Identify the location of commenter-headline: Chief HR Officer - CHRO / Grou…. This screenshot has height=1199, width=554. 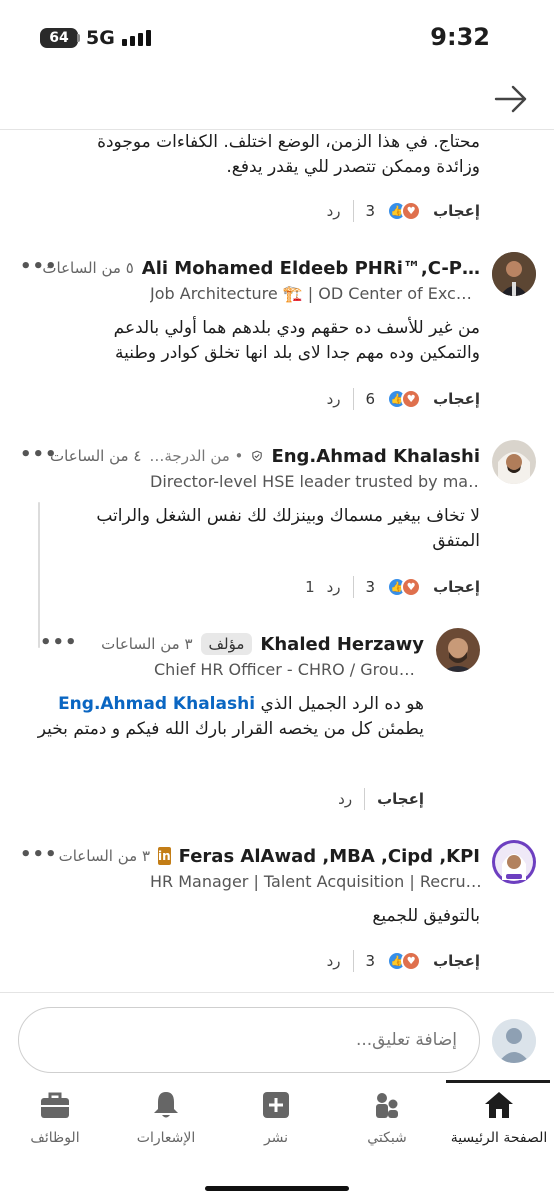
(284, 669).